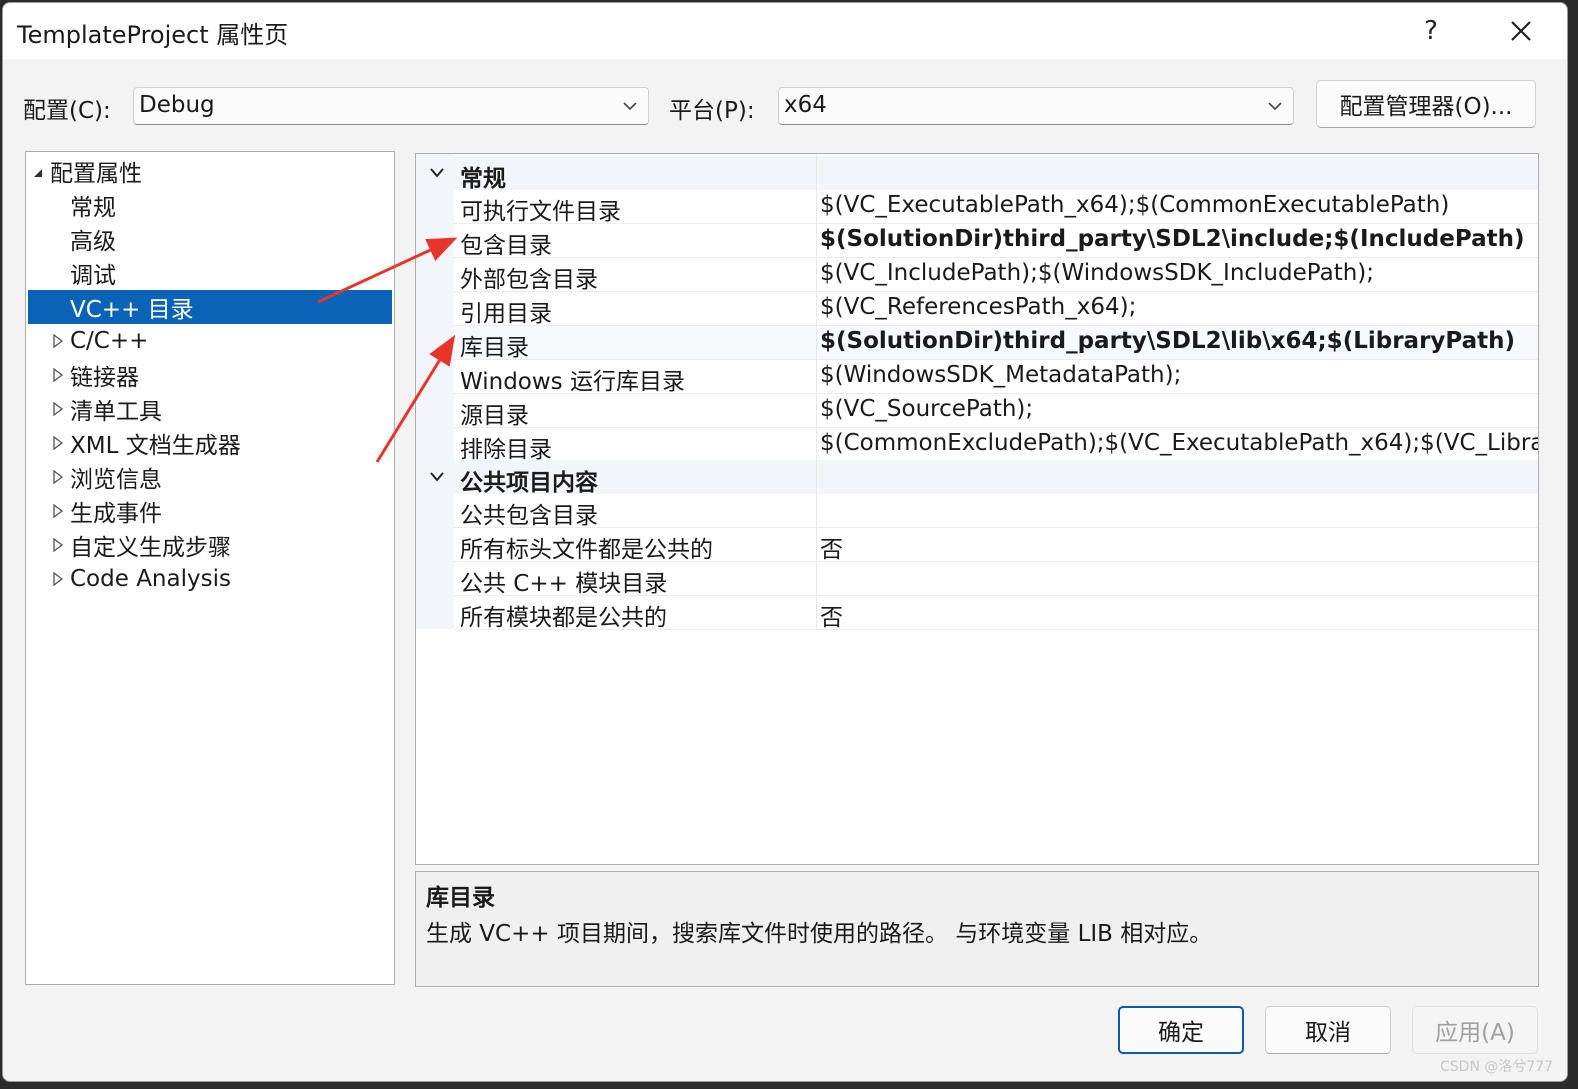  I want to click on annotation-arrows, so click(387, 350).